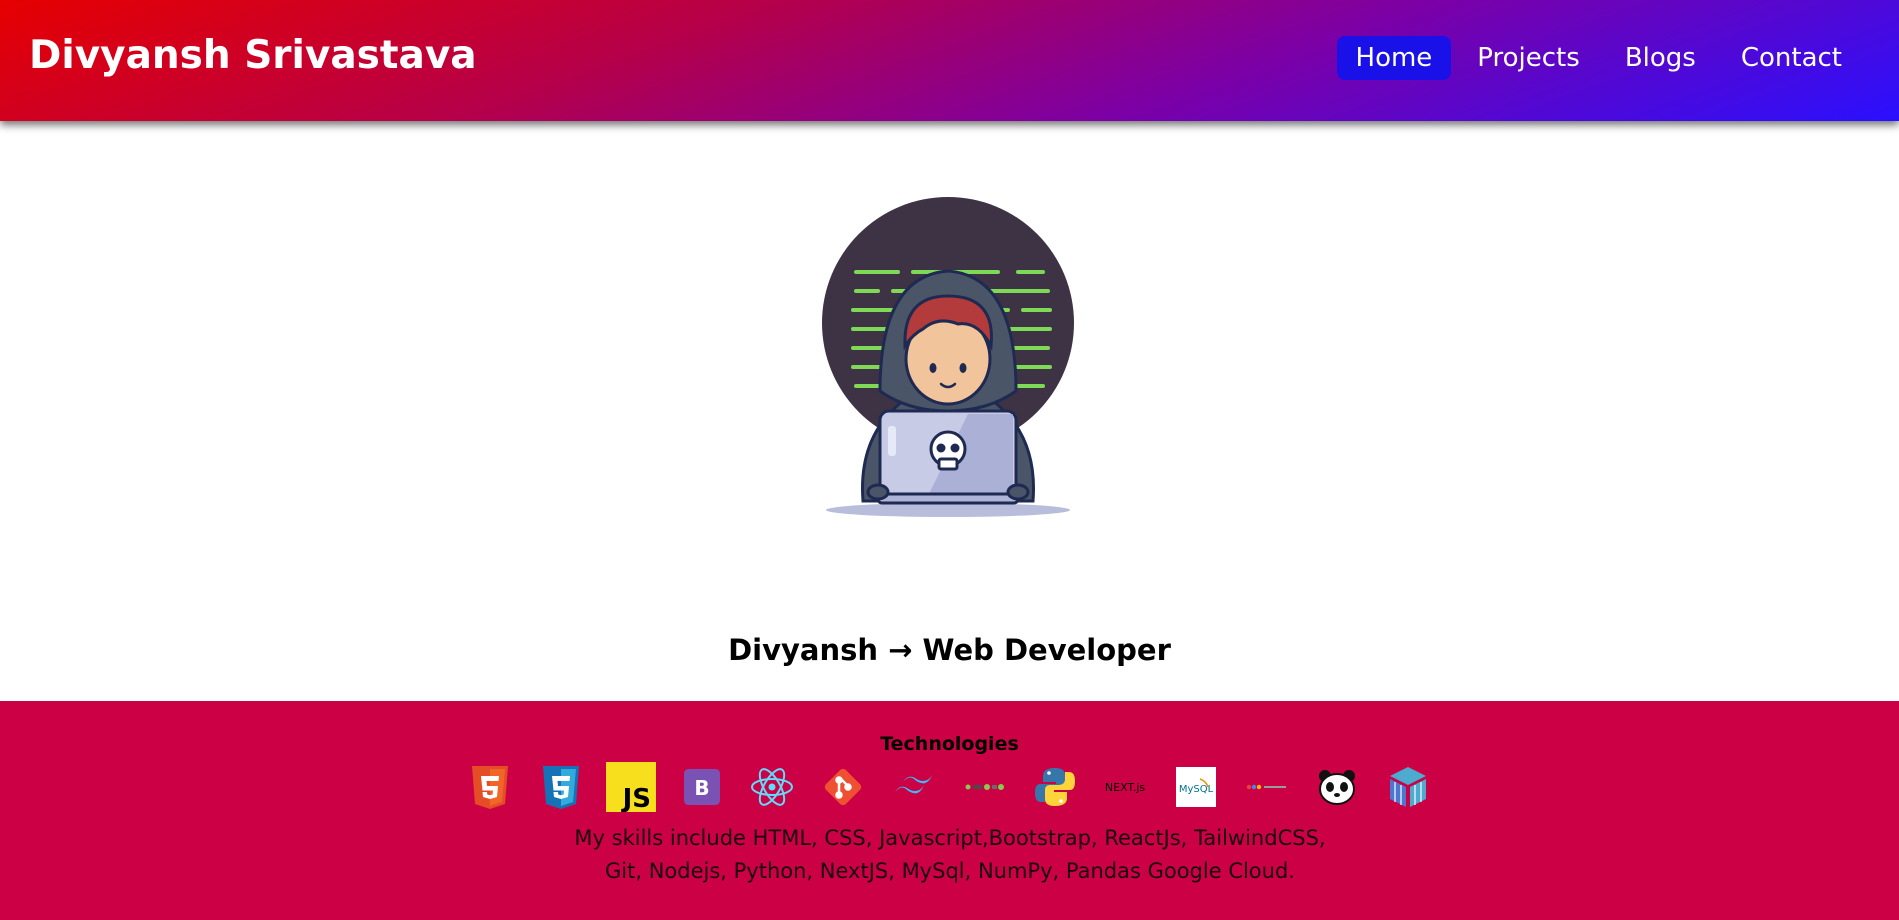 The width and height of the screenshot is (1899, 920). Describe the element at coordinates (914, 787) in the screenshot. I see `tailwindcss-icon` at that location.